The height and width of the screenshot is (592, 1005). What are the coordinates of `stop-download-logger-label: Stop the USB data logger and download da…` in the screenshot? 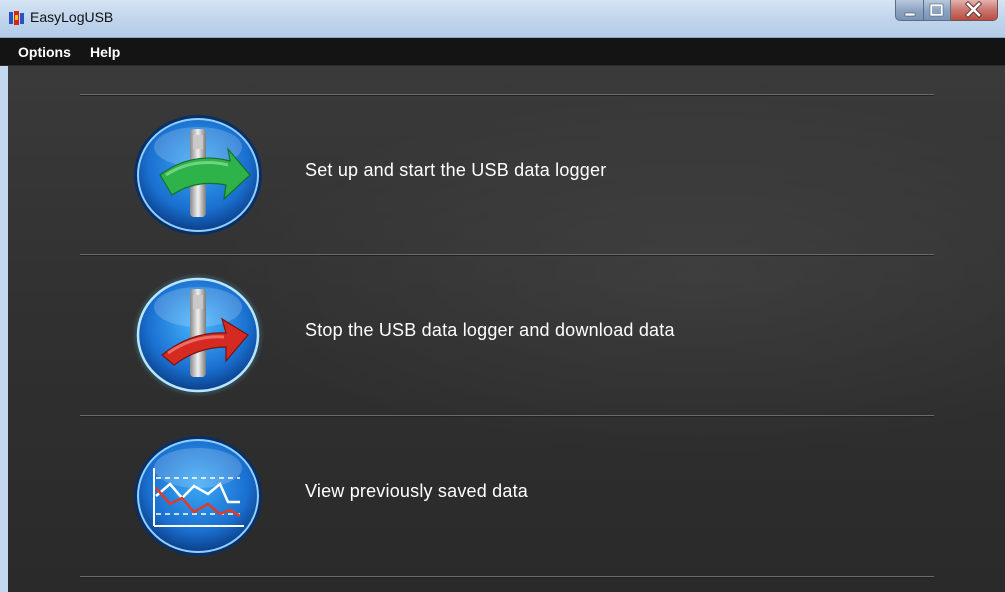 It's located at (490, 330).